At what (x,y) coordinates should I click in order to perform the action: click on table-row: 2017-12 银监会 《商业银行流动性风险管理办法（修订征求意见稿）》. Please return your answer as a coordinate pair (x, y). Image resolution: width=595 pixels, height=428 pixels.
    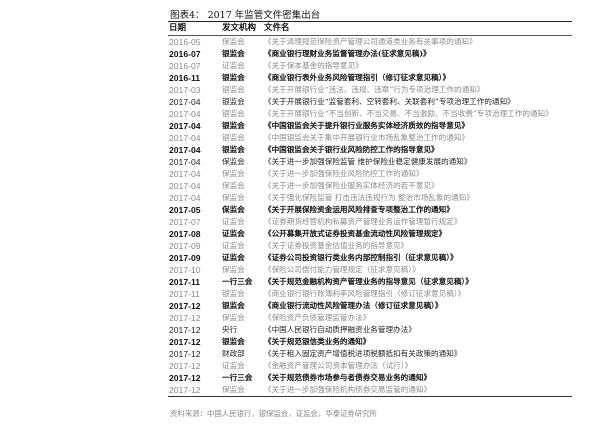
    Looking at the image, I should click on (370, 306).